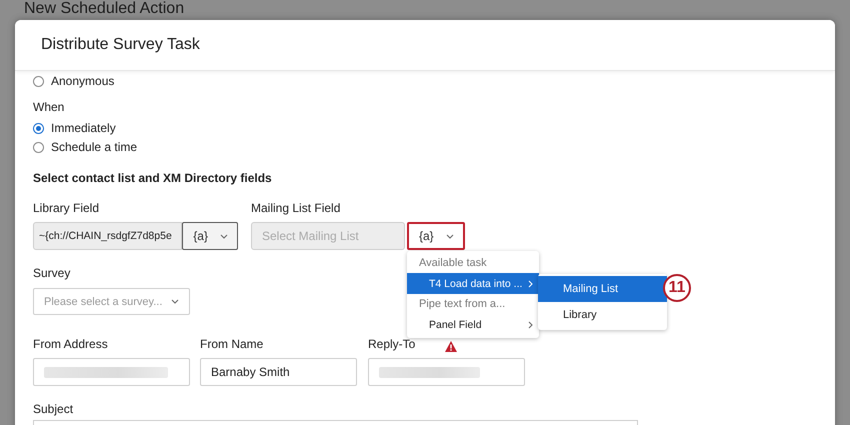  What do you see at coordinates (296, 208) in the screenshot?
I see `field-label: Mailing List Field` at bounding box center [296, 208].